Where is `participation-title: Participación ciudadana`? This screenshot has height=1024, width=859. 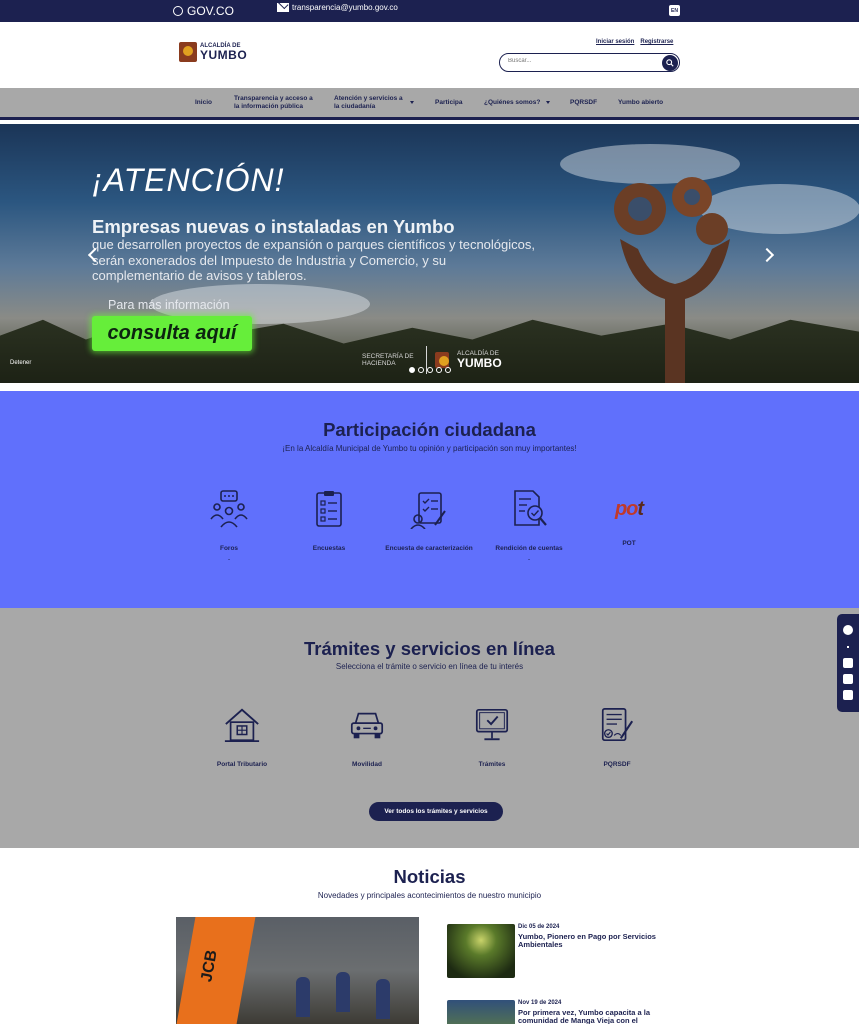
participation-title: Participación ciudadana is located at coordinates (429, 429).